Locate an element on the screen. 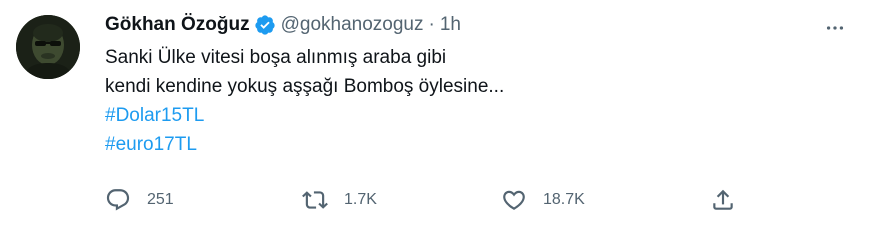 This screenshot has width=879, height=245. author-handle: @gokhanozoguz is located at coordinates (352, 25).